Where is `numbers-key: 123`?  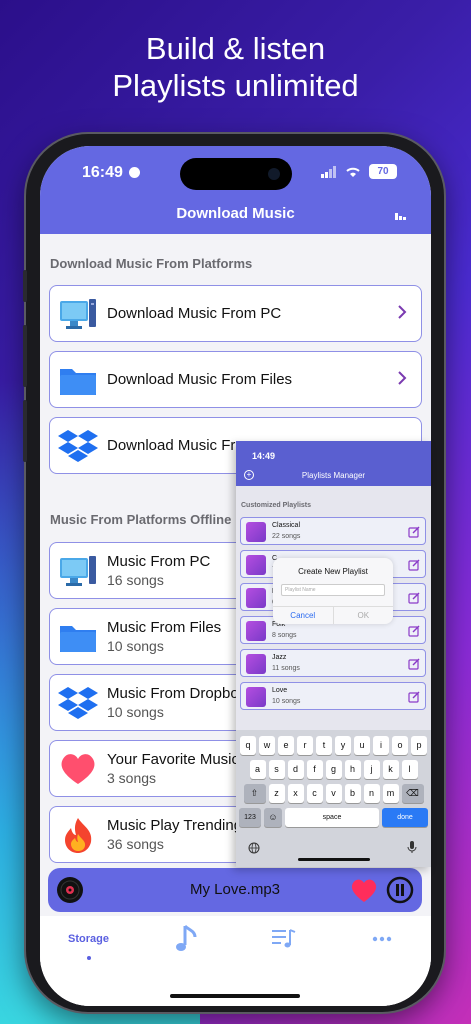 numbers-key: 123 is located at coordinates (250, 817).